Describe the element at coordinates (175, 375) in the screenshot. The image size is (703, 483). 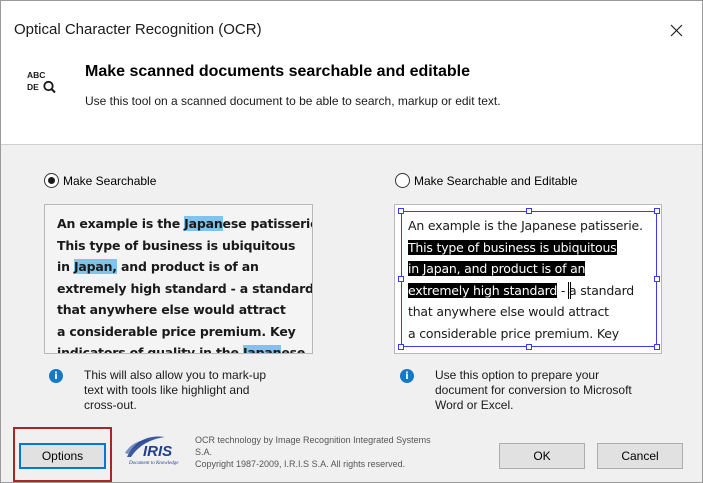
I see `info-line: This will also allow you to mark-up` at that location.